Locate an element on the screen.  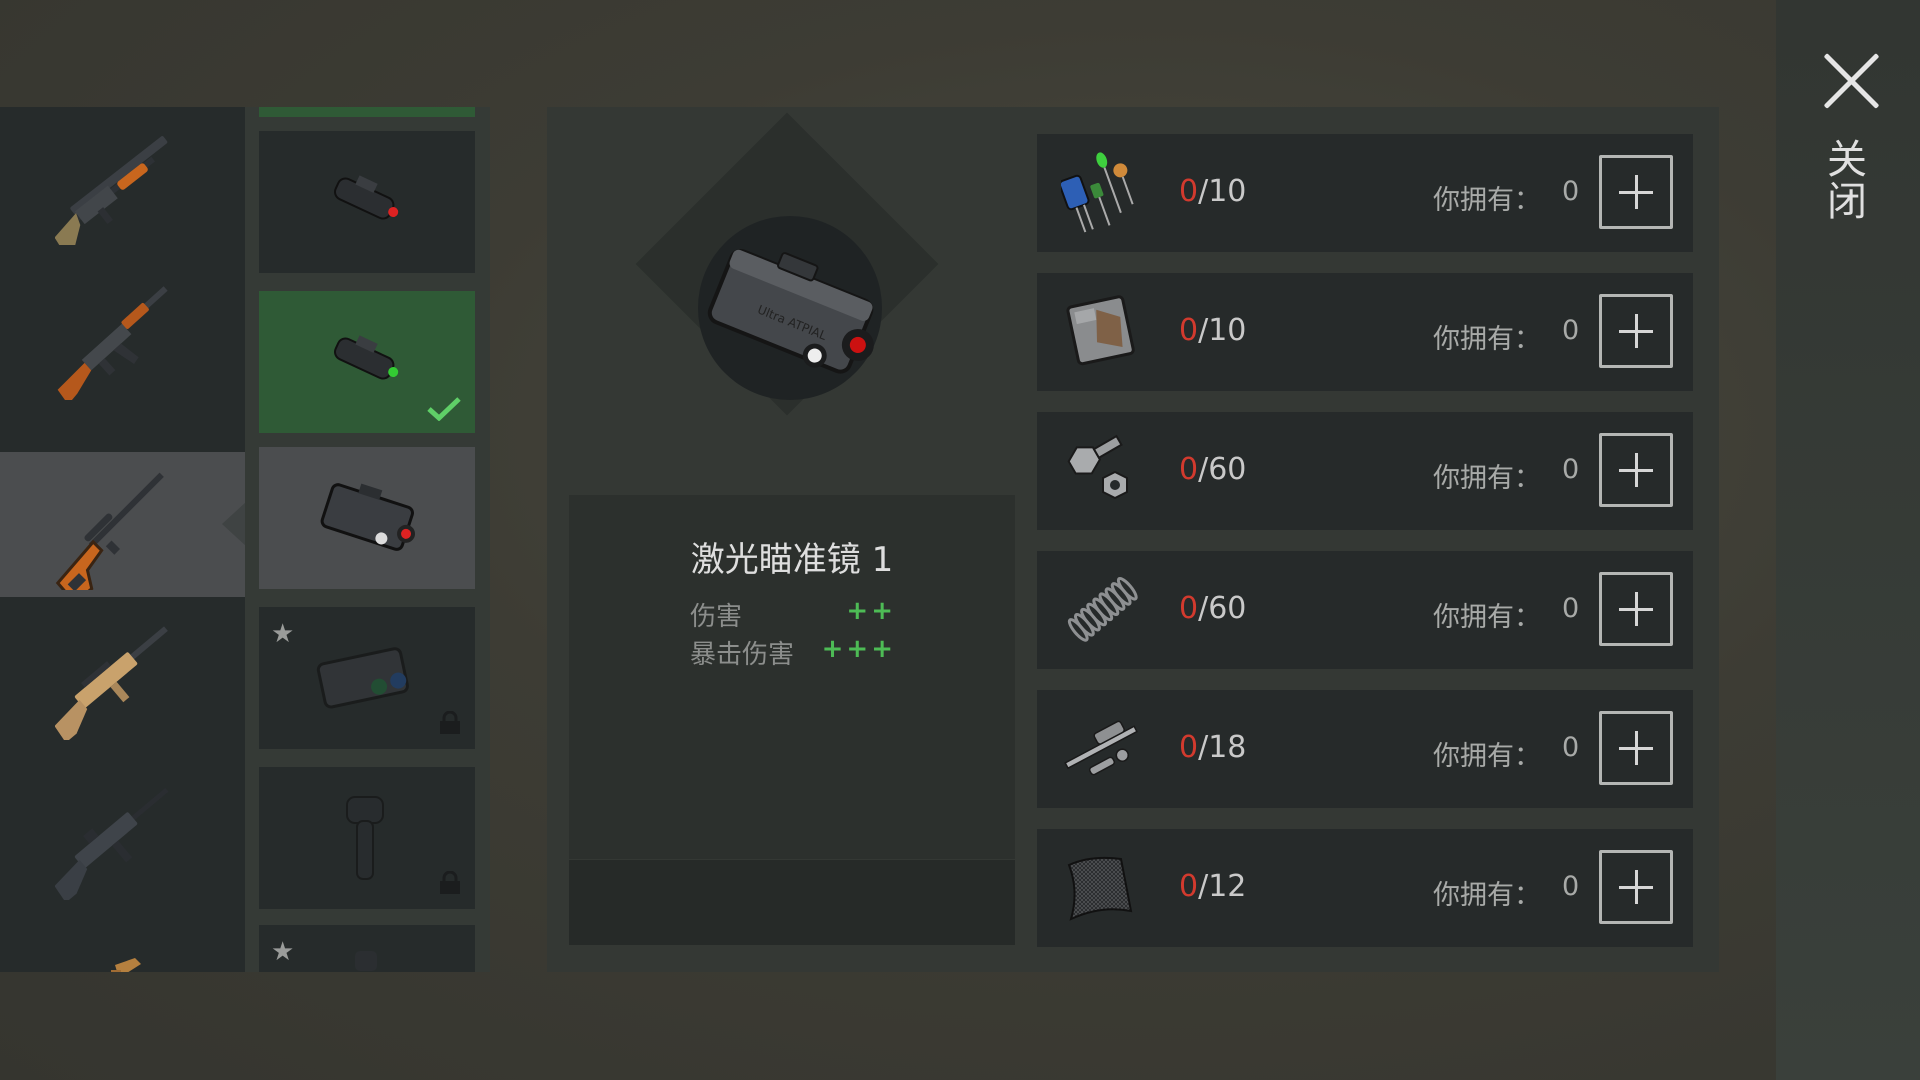
bolt-nut-icon is located at coordinates (1097, 467).